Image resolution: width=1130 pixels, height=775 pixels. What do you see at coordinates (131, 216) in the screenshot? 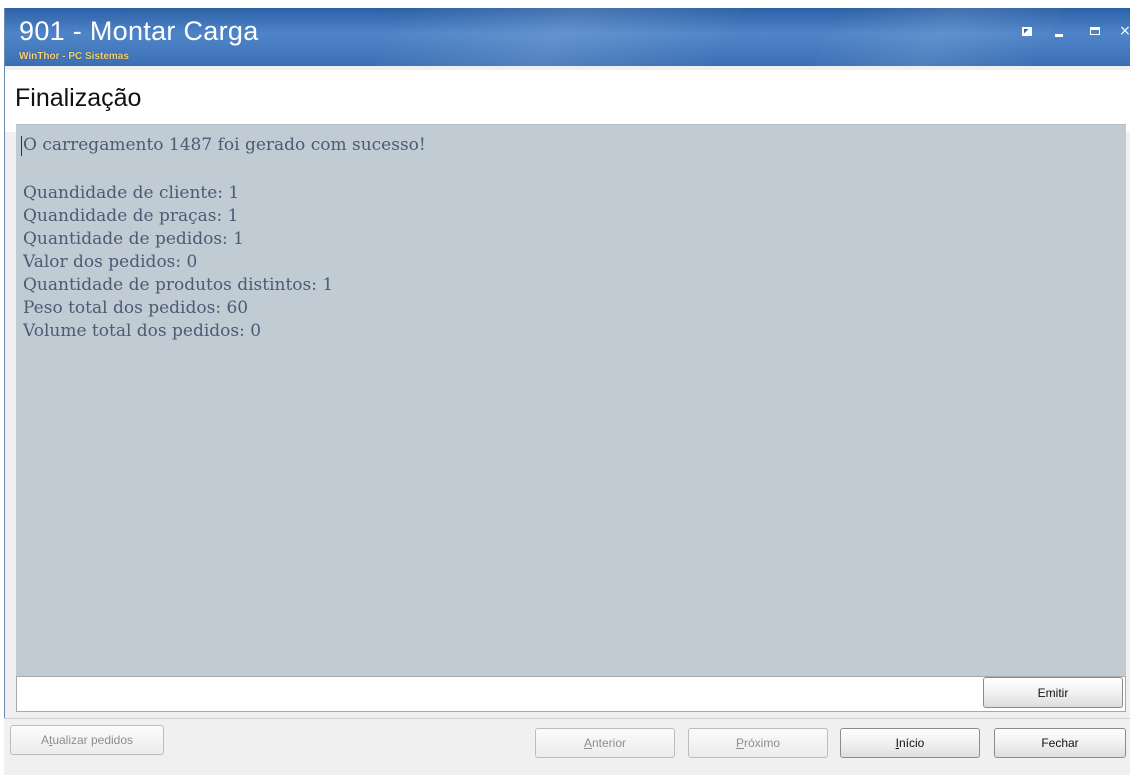
I see `result-line: Quandidade de praças: 1` at bounding box center [131, 216].